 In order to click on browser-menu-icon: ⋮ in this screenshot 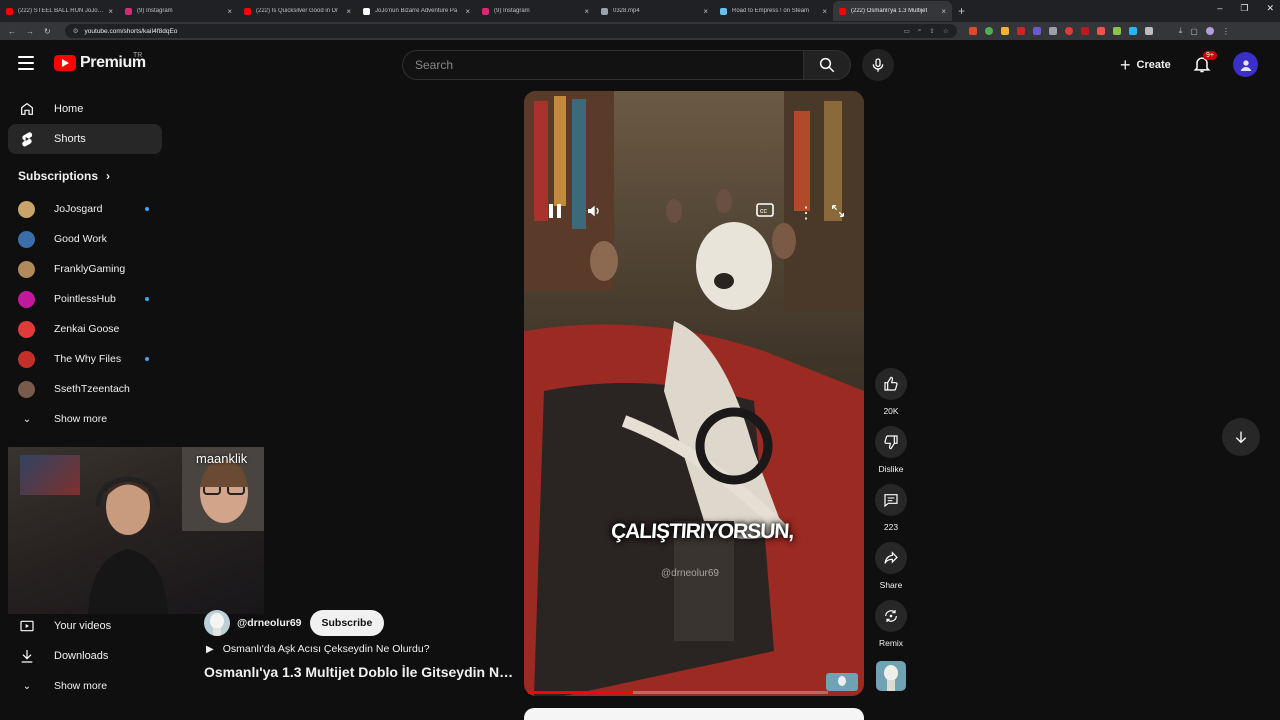, I will do `click(1226, 31)`.